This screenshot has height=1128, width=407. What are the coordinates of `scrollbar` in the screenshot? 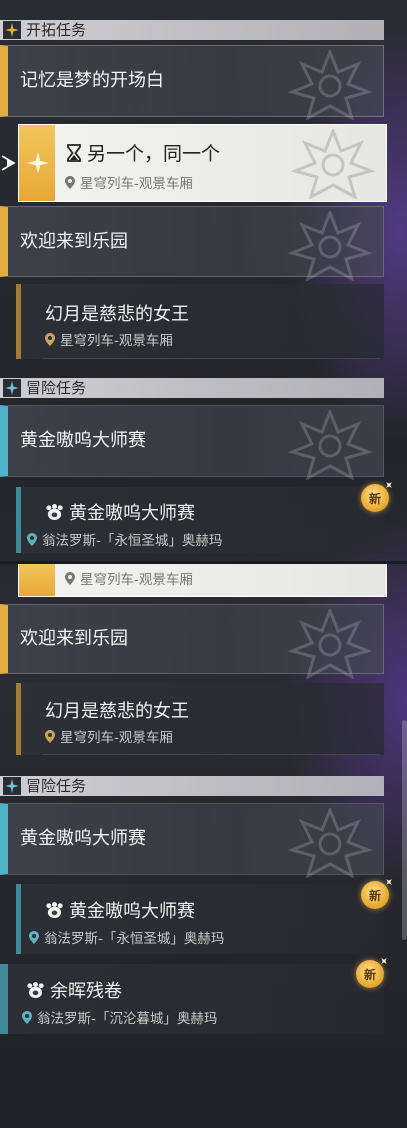 It's located at (404, 830).